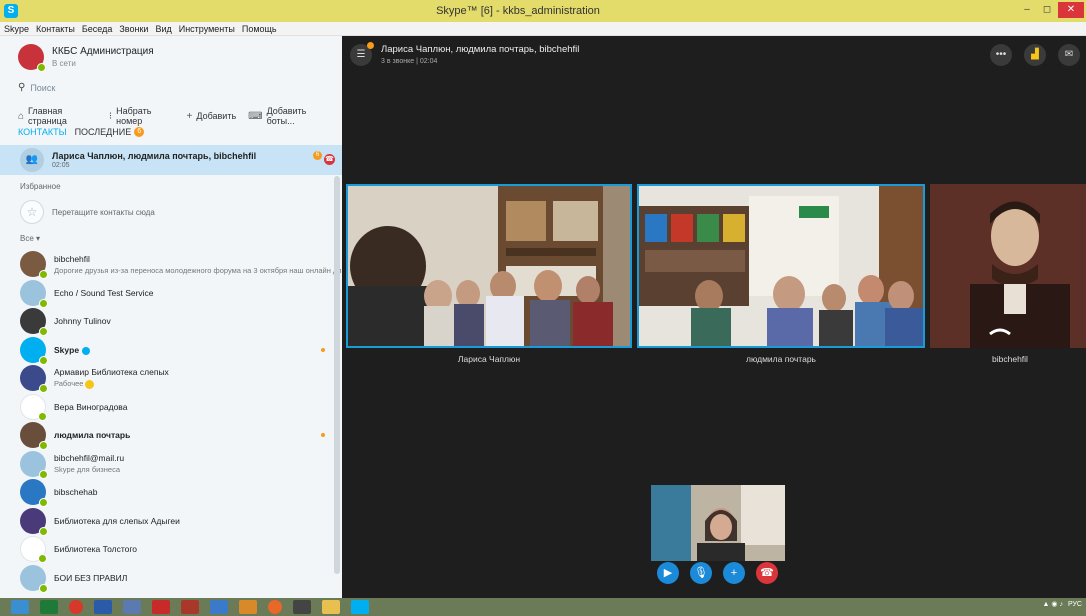  I want to click on add-contact-button: + Добавить, so click(212, 116).